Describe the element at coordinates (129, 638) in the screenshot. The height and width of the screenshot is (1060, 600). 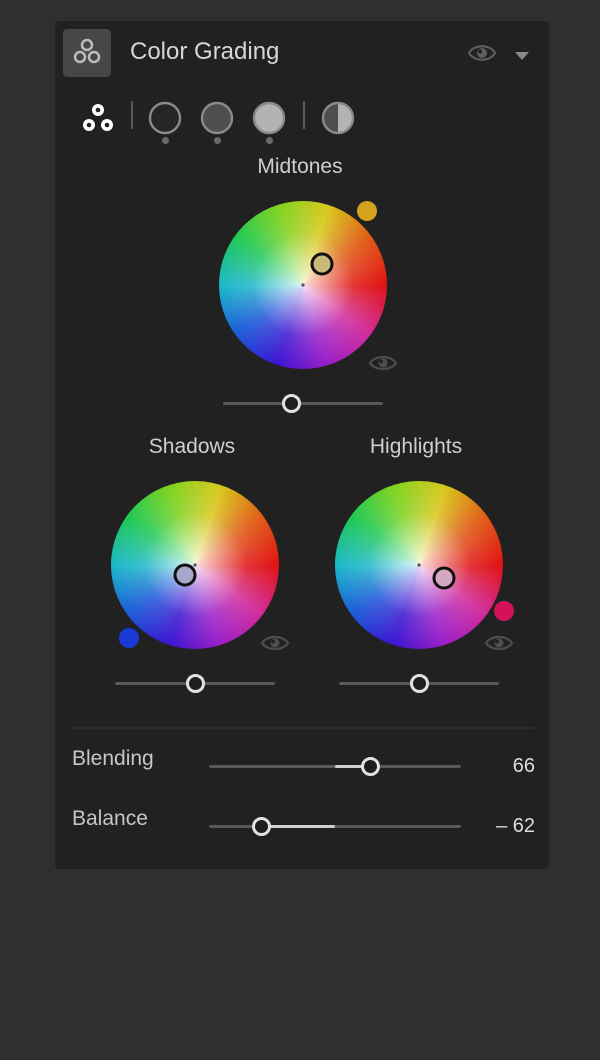
I see `shadows-color-swatch` at that location.